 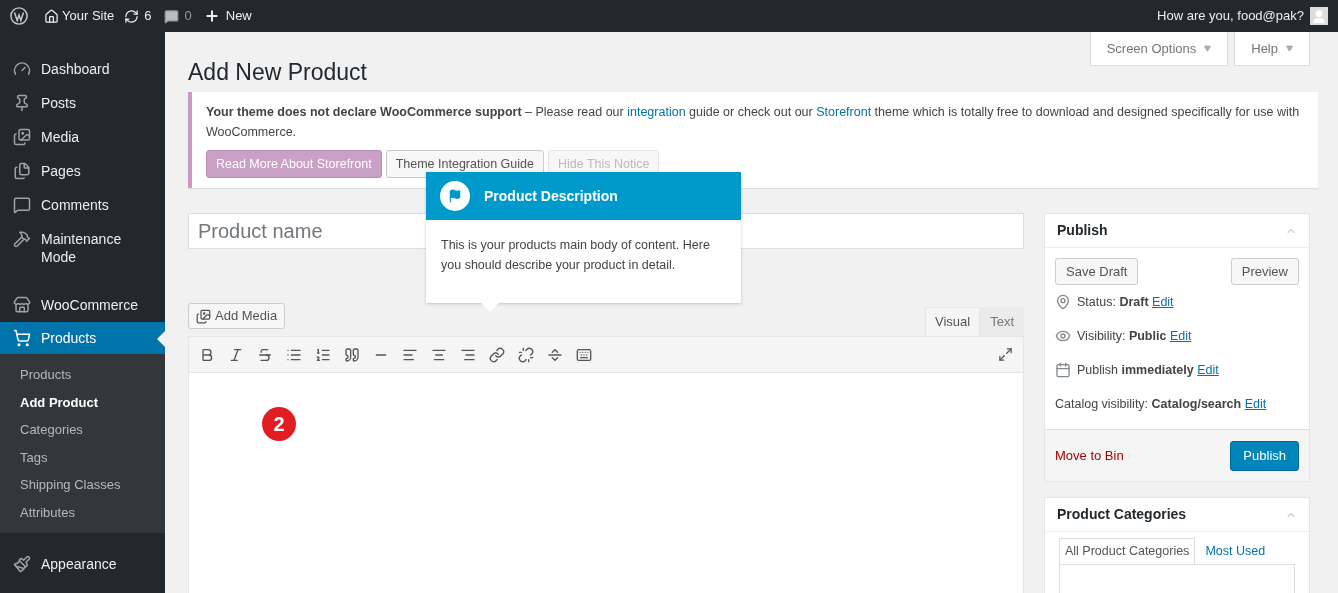 What do you see at coordinates (753, 122) in the screenshot?
I see `notice-text: Your theme does not declare WooCommerce support – Please read our integration guide or check out our Storefront theme which is totally free to download and designed specifically for use with WooCommerce.` at bounding box center [753, 122].